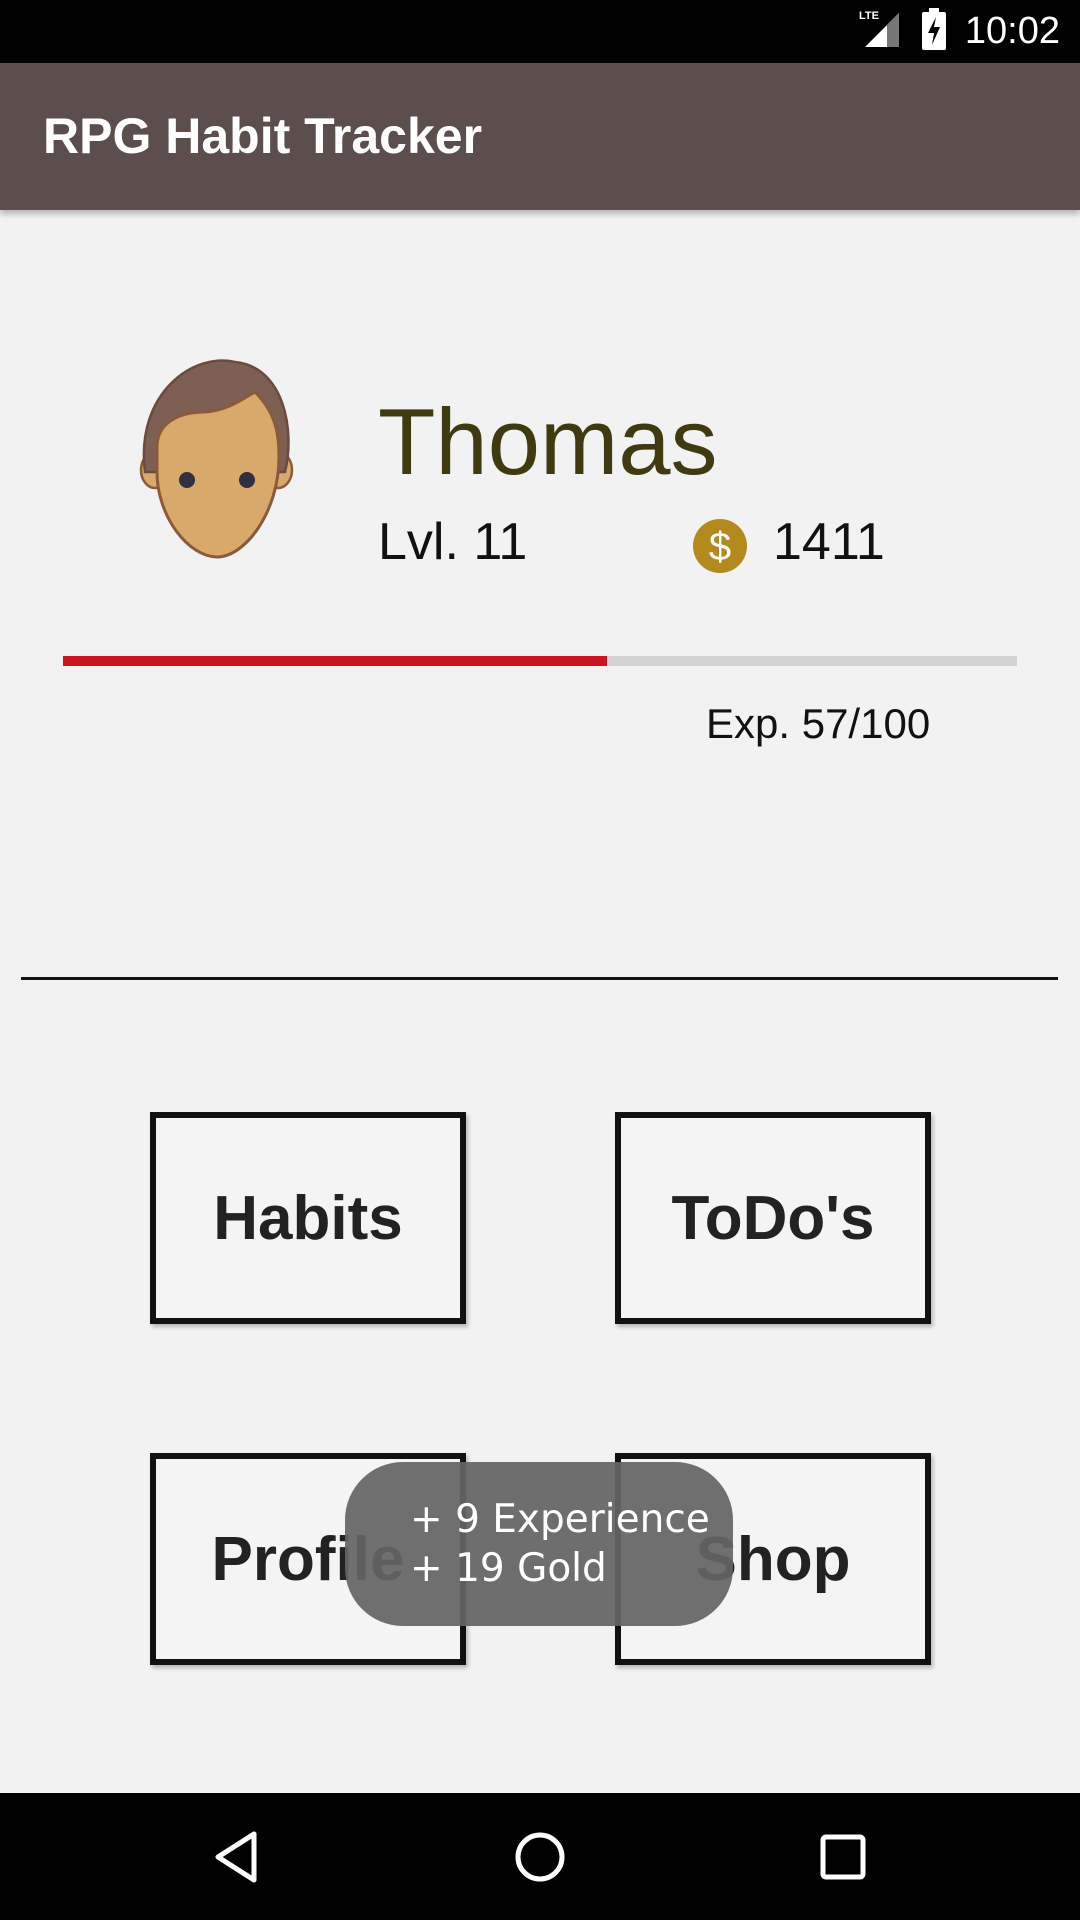 This screenshot has height=1920, width=1080. I want to click on battery-charging-icon, so click(934, 31).